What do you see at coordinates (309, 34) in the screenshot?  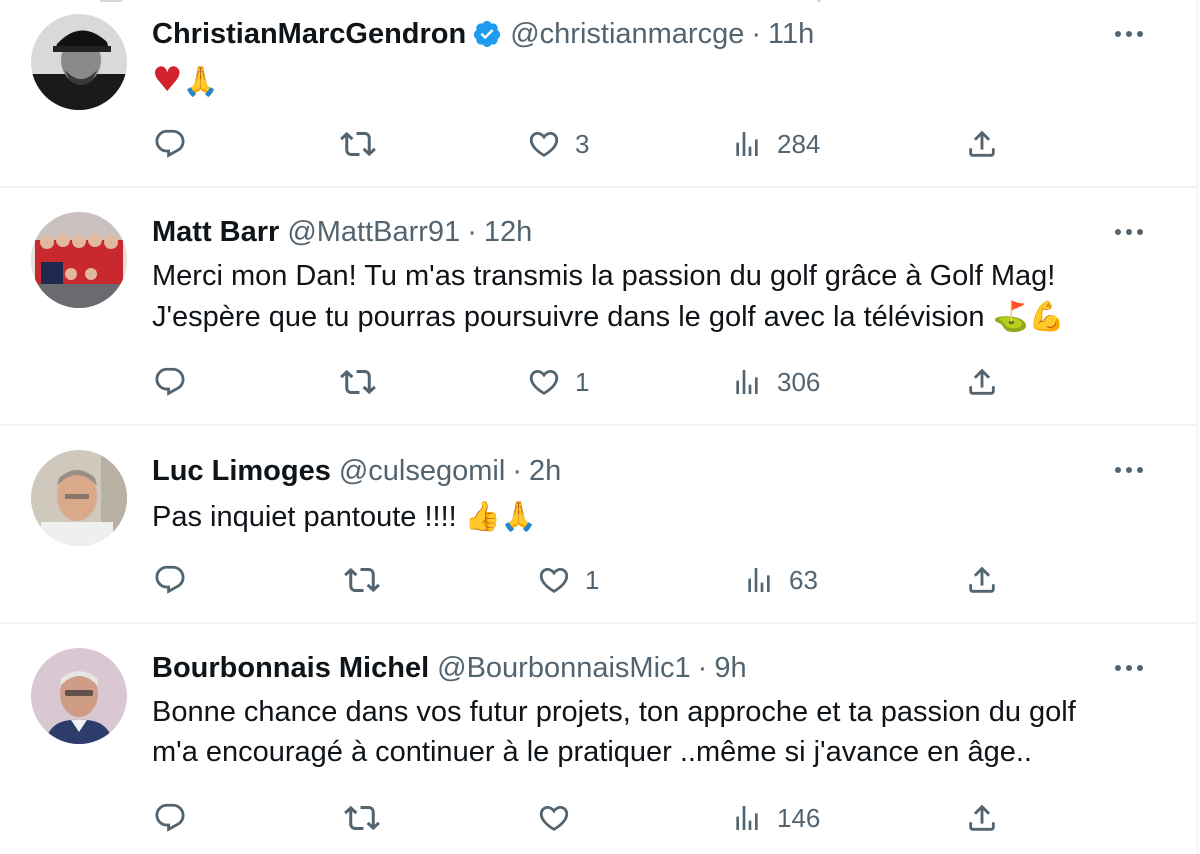 I see `author-name: ChristianMarcGendron` at bounding box center [309, 34].